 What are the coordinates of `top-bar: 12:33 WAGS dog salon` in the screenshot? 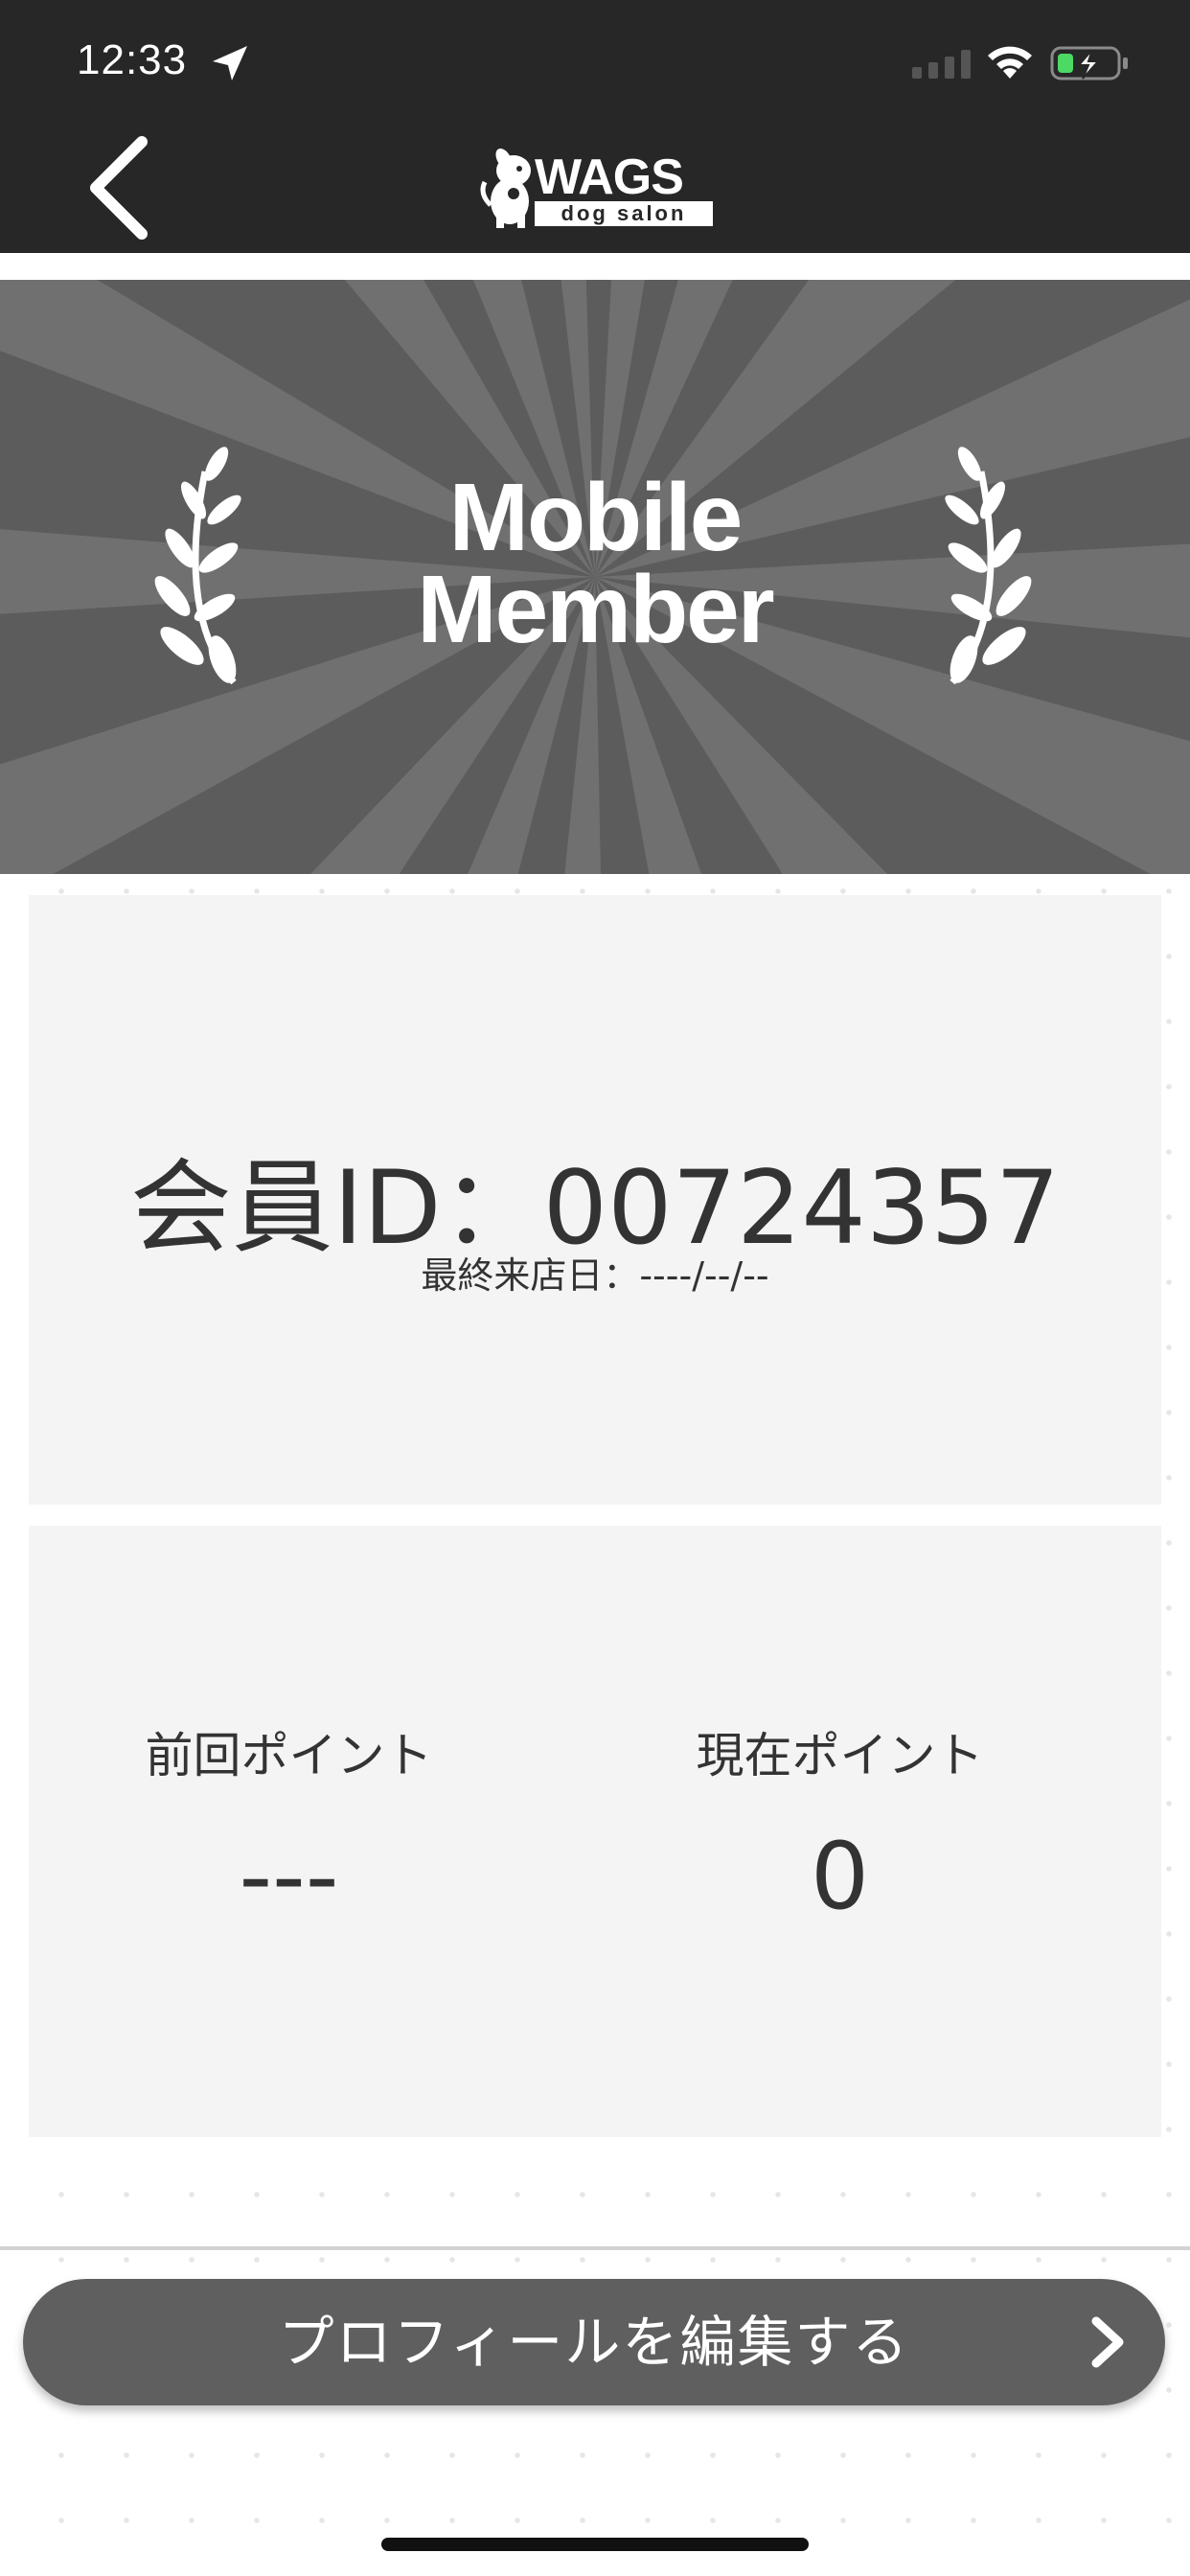 It's located at (595, 126).